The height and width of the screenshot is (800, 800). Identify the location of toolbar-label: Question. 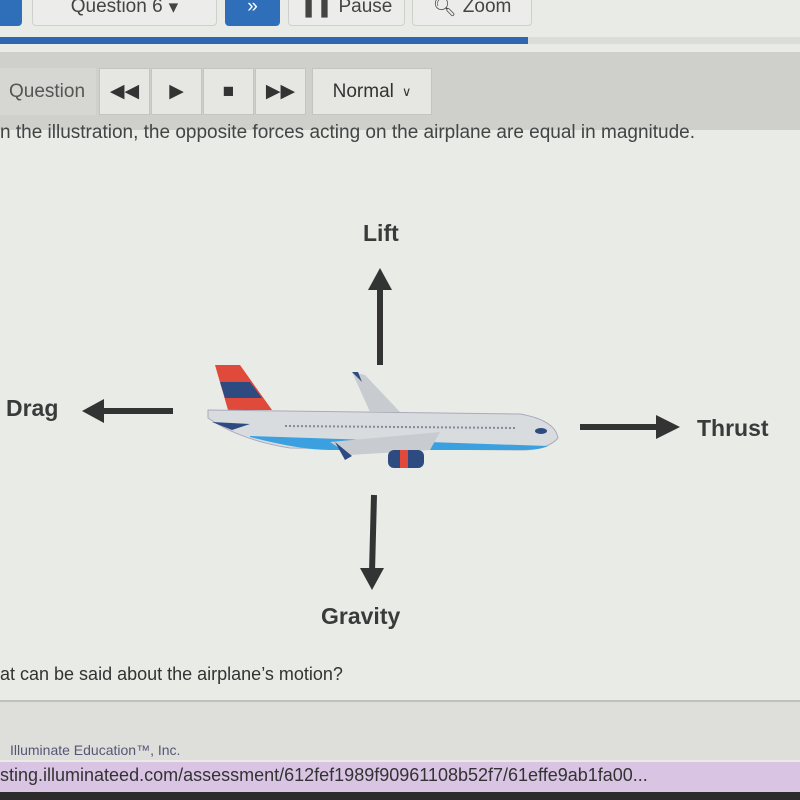
(48, 91).